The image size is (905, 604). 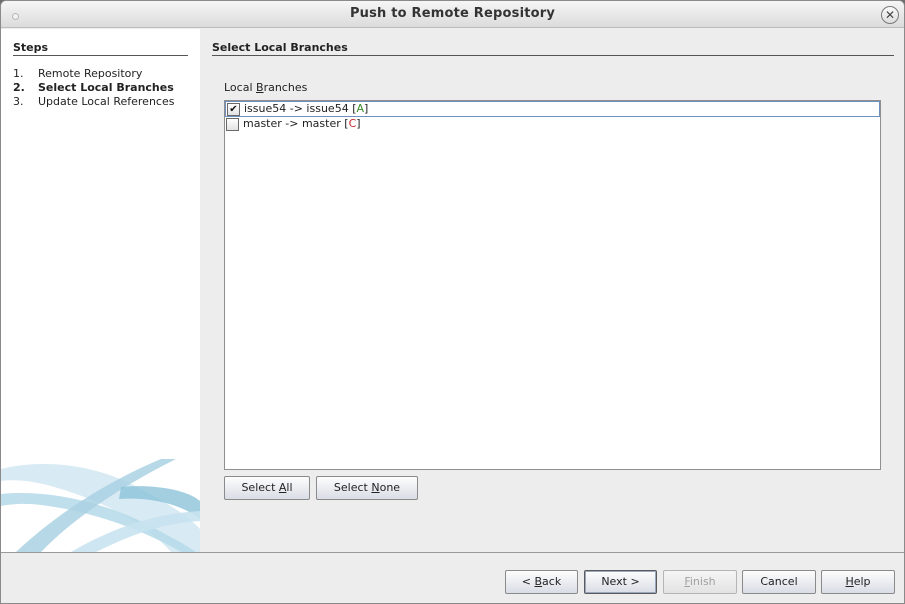 I want to click on button-text: inish, so click(x=702, y=581).